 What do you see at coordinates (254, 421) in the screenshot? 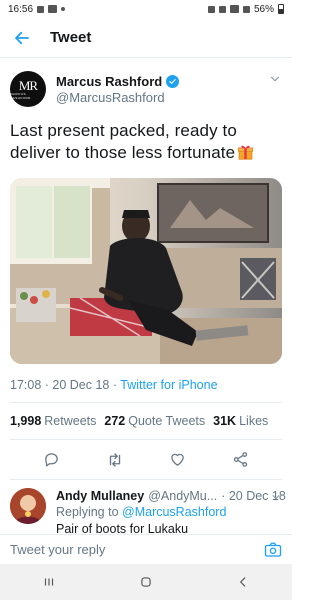
I see `likes-label: Likes` at bounding box center [254, 421].